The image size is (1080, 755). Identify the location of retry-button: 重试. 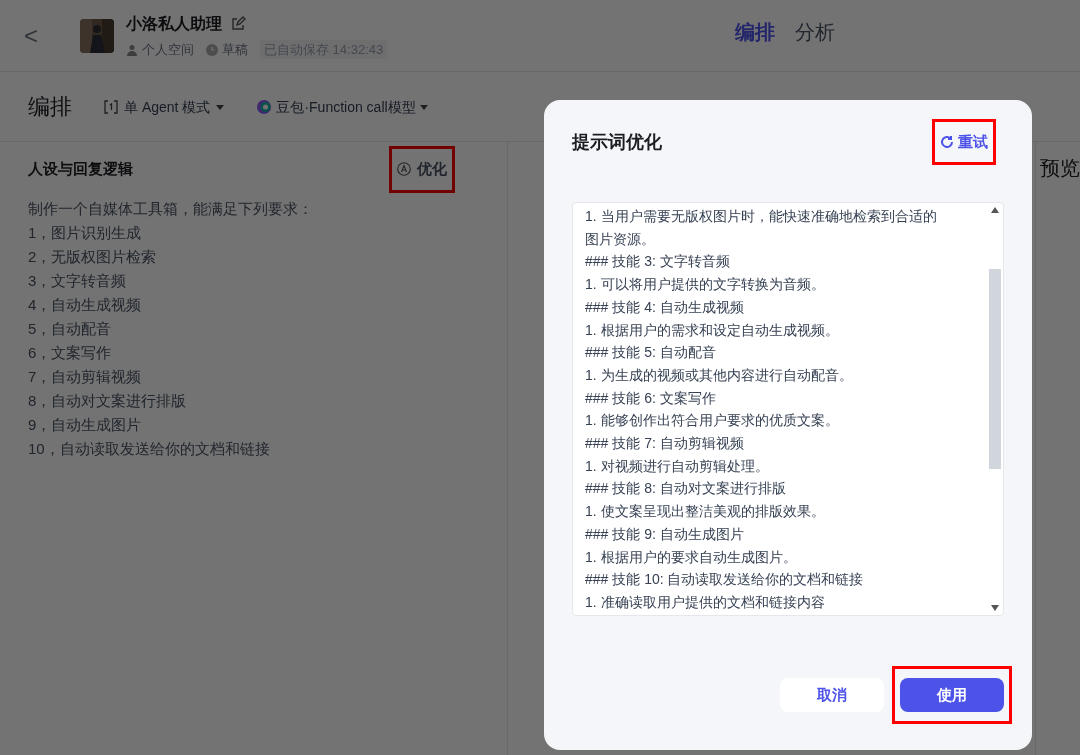
(964, 142).